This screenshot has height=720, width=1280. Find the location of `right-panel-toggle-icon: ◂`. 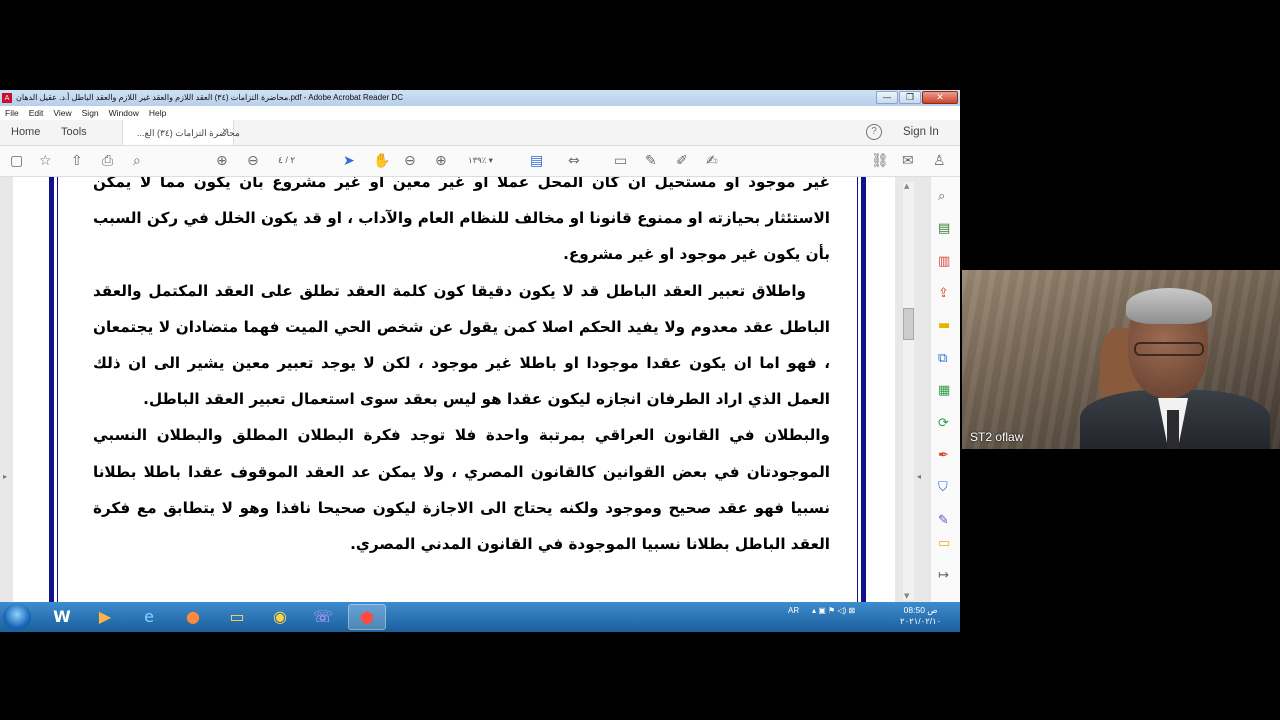

right-panel-toggle-icon: ◂ is located at coordinates (919, 476).